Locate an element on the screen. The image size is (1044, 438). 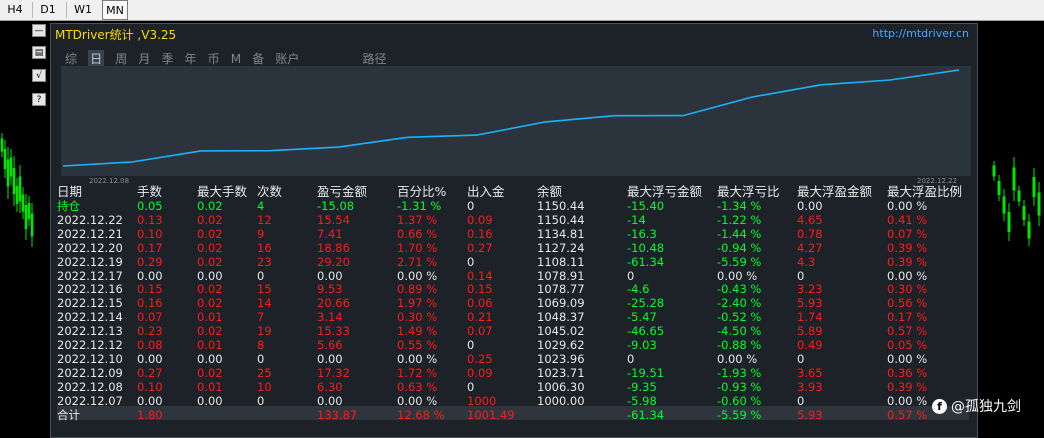
table-cell: 0.10 is located at coordinates (150, 386).